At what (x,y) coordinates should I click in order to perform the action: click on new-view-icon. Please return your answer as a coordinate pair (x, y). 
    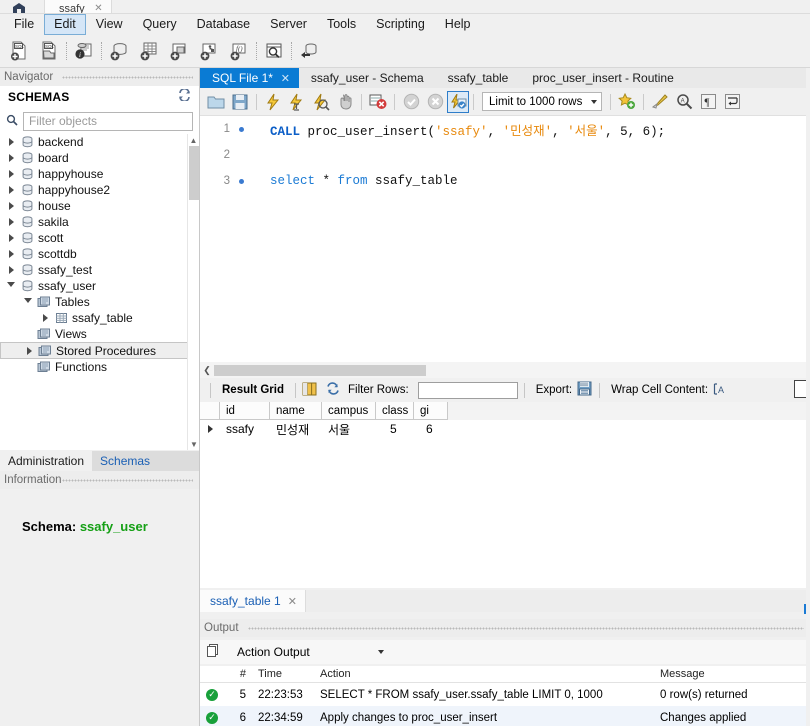
    Looking at the image, I should click on (179, 51).